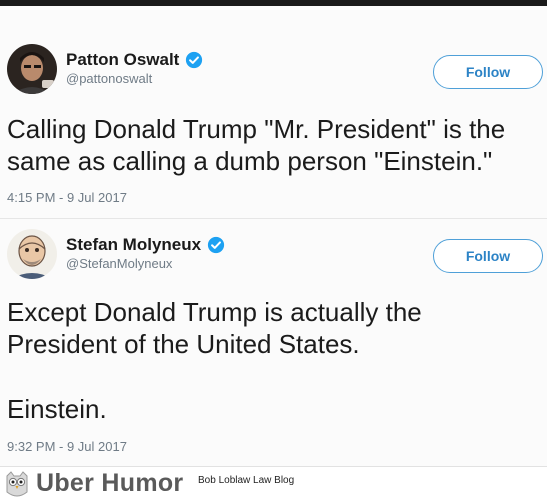 The width and height of the screenshot is (547, 501). Describe the element at coordinates (32, 69) in the screenshot. I see `avatar-patton-oswalt` at that location.